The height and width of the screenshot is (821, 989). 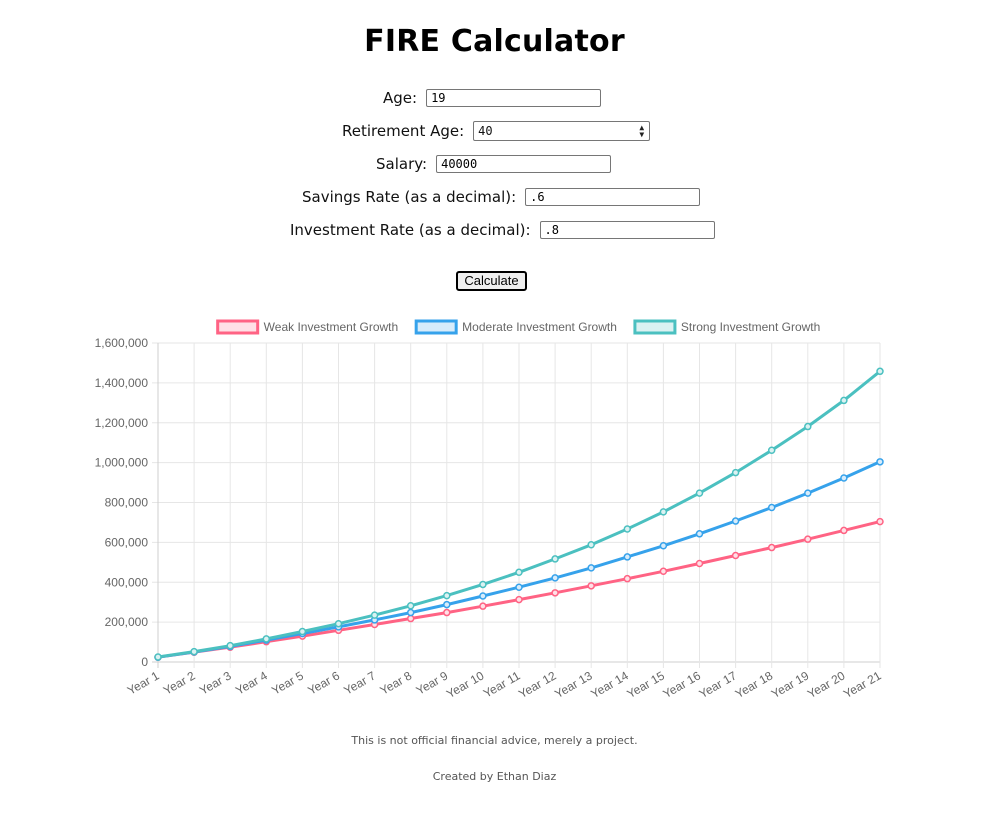 What do you see at coordinates (682, 684) in the screenshot?
I see `x-tick-label: Year 16` at bounding box center [682, 684].